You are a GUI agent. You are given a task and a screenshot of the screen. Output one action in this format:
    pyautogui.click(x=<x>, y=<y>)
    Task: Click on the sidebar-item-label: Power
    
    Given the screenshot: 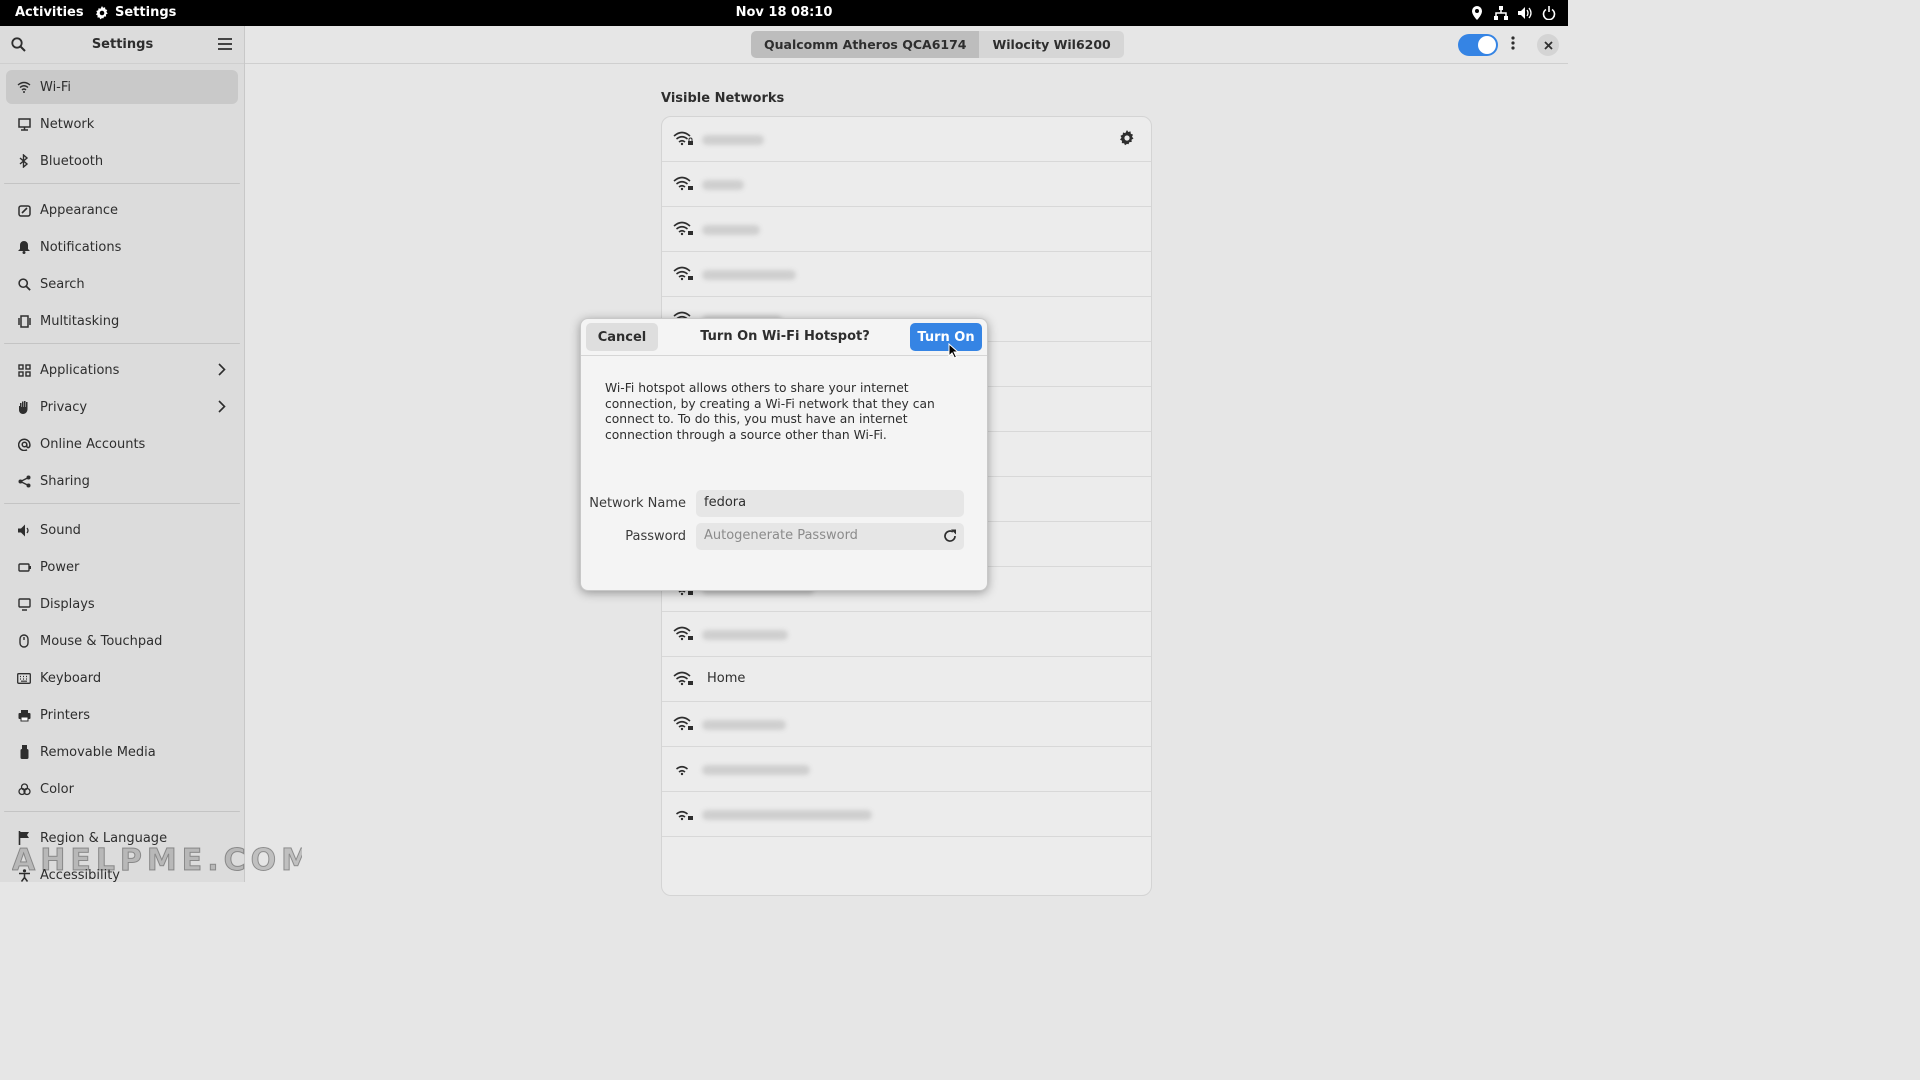 What is the action you would take?
    pyautogui.click(x=60, y=567)
    